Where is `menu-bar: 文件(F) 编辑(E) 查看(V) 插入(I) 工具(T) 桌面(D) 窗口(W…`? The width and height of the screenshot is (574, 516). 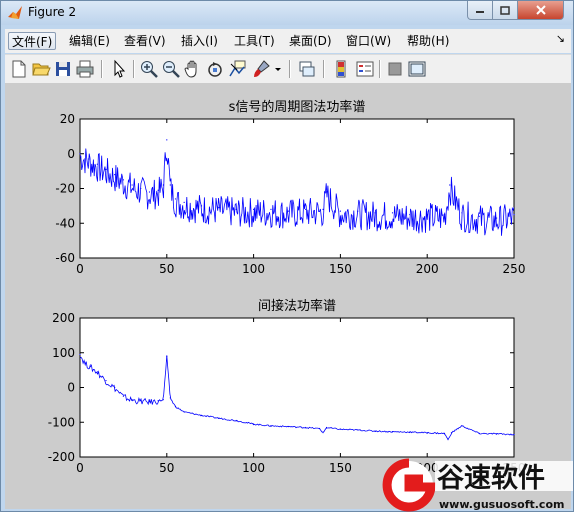 menu-bar: 文件(F) 编辑(E) 查看(V) 插入(I) 工具(T) 桌面(D) 窗口(W… is located at coordinates (288, 41).